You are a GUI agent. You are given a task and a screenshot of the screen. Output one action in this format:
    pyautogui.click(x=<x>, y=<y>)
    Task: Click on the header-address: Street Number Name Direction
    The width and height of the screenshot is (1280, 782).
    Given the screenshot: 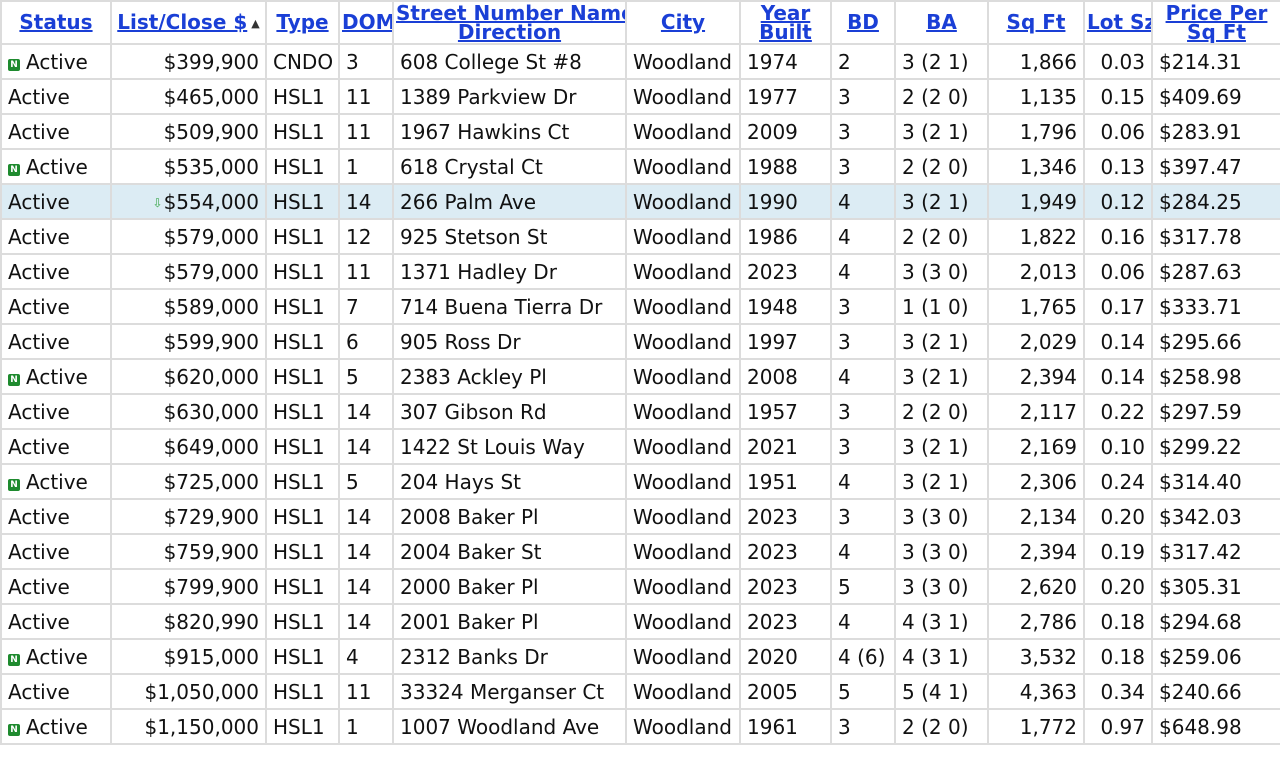 What is the action you would take?
    pyautogui.click(x=509, y=22)
    